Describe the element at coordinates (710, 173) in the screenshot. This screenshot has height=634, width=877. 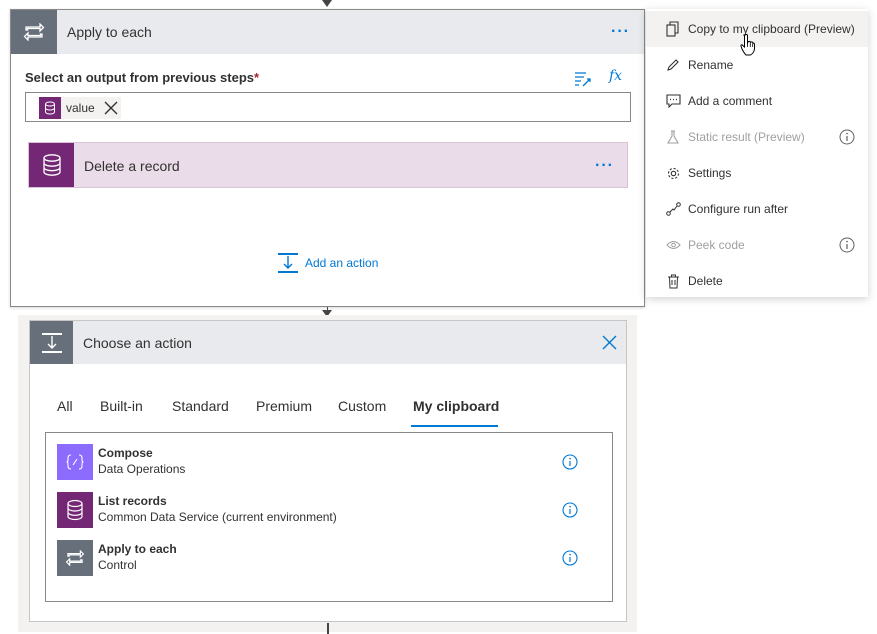
I see `menu-item-label: Settings` at that location.